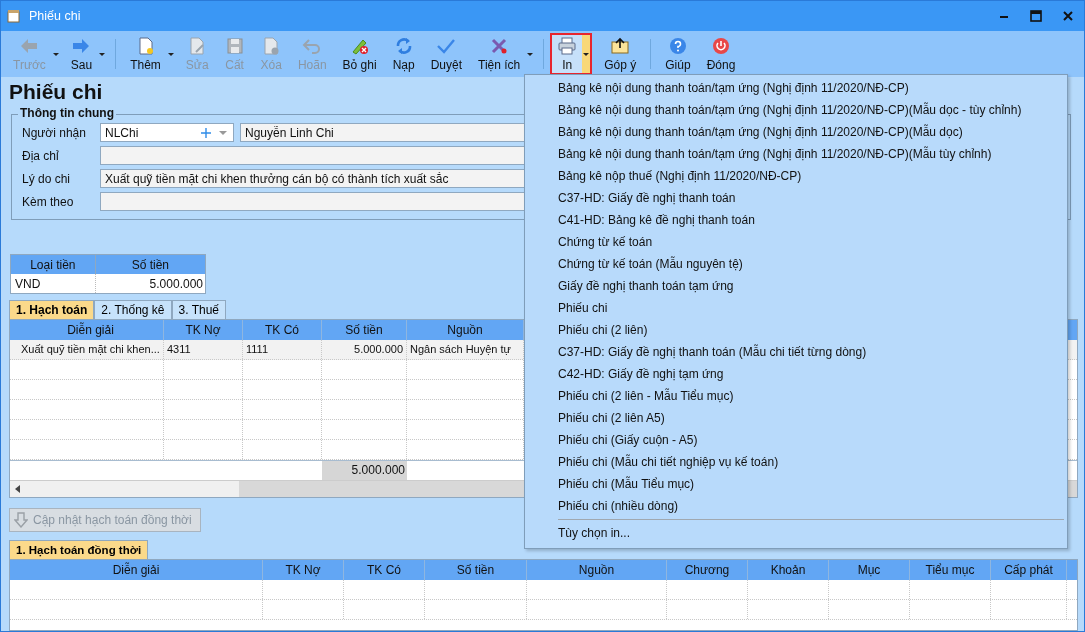 The height and width of the screenshot is (632, 1085). I want to click on column-header: Tiểu mục, so click(950, 570).